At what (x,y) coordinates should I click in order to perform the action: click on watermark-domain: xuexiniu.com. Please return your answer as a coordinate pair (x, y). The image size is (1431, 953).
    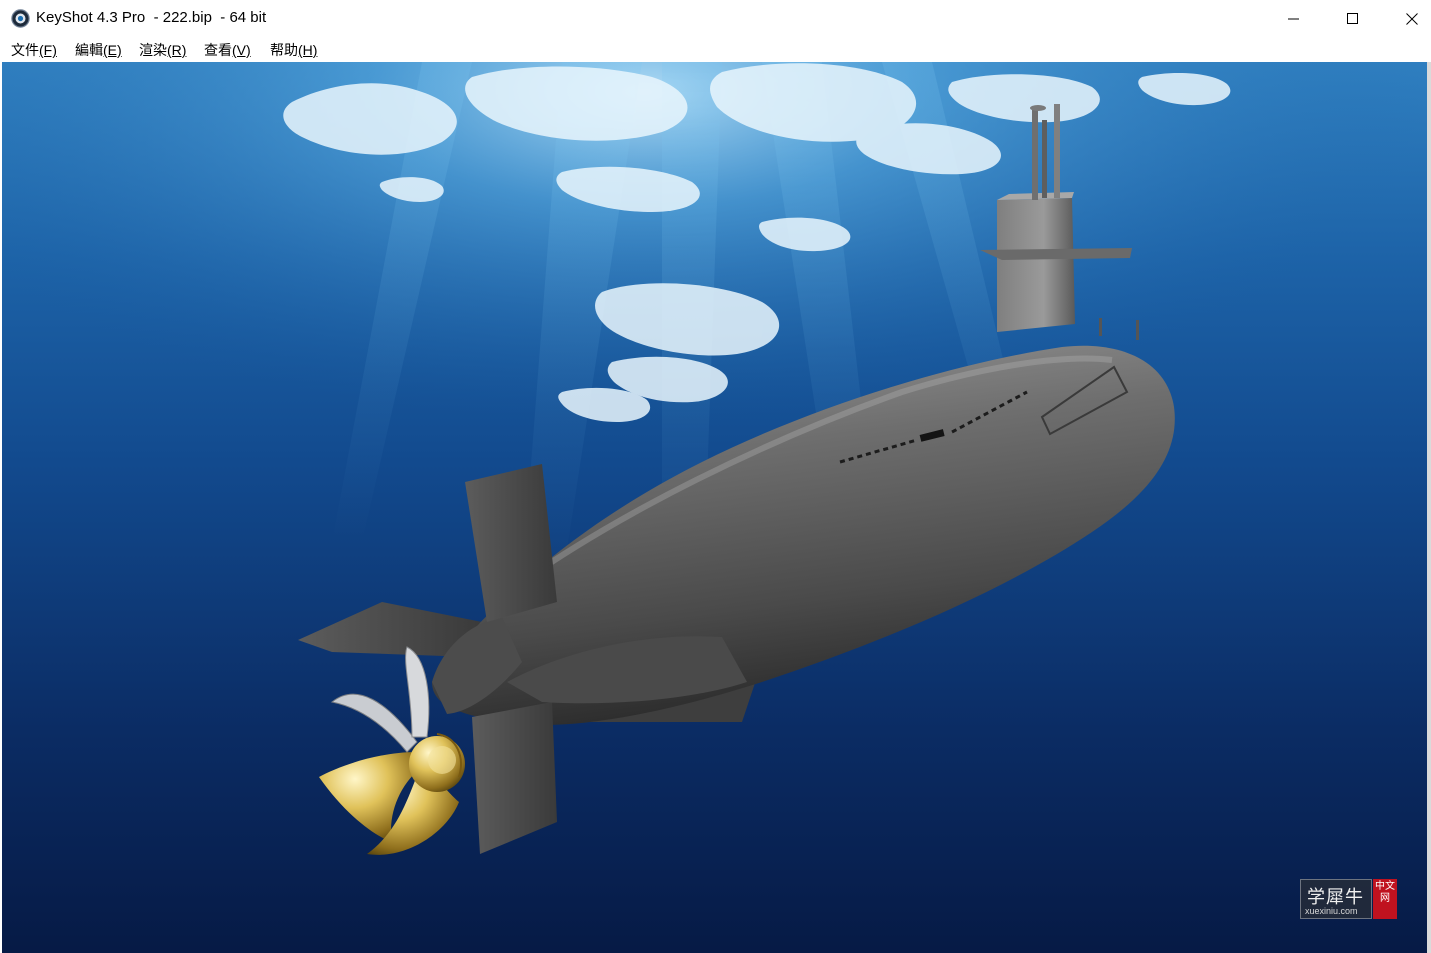
    Looking at the image, I should click on (1331, 911).